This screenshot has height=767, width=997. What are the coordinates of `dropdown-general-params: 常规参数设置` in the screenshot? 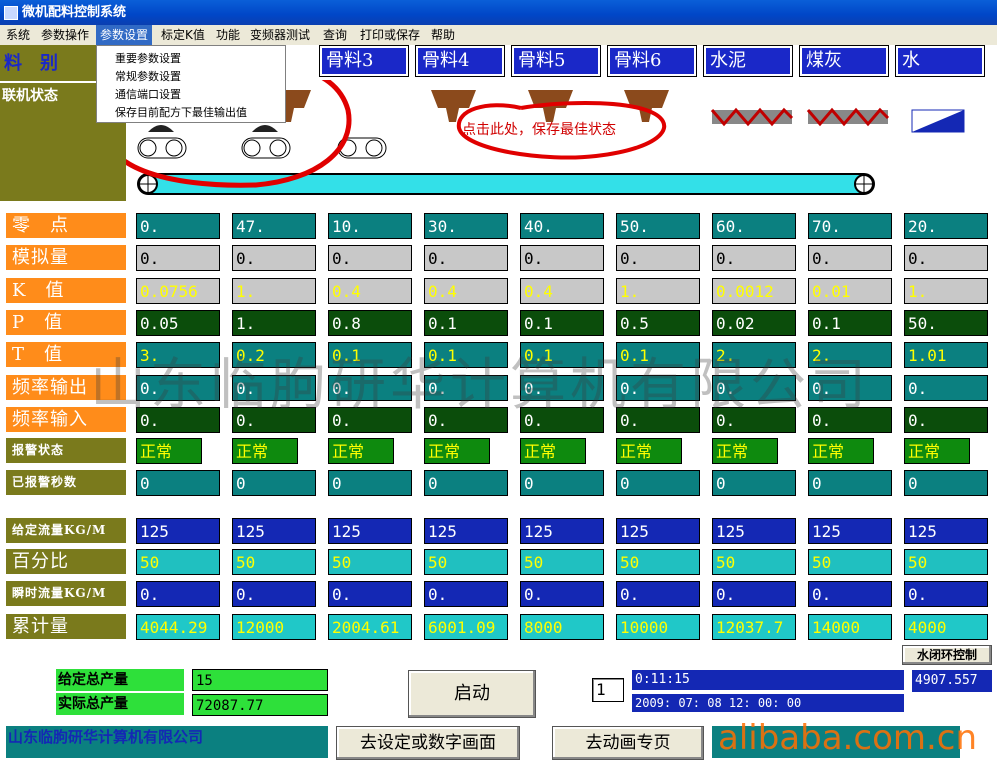 It's located at (148, 76).